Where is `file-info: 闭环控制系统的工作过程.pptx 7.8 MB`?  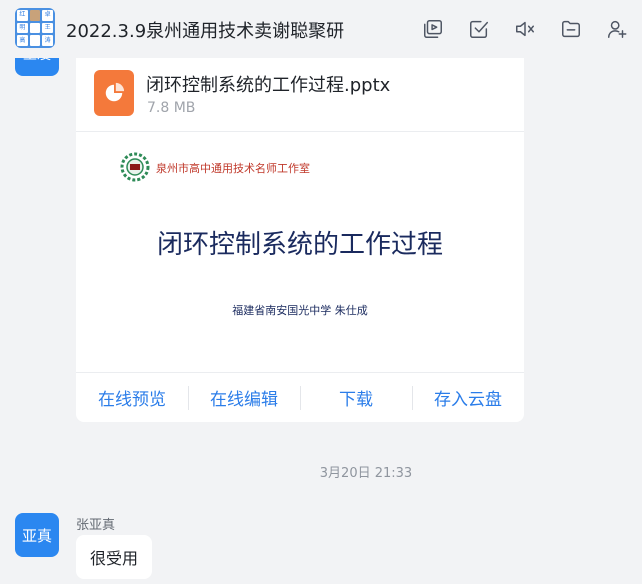
file-info: 闭环控制系统的工作过程.pptx 7.8 MB is located at coordinates (300, 95).